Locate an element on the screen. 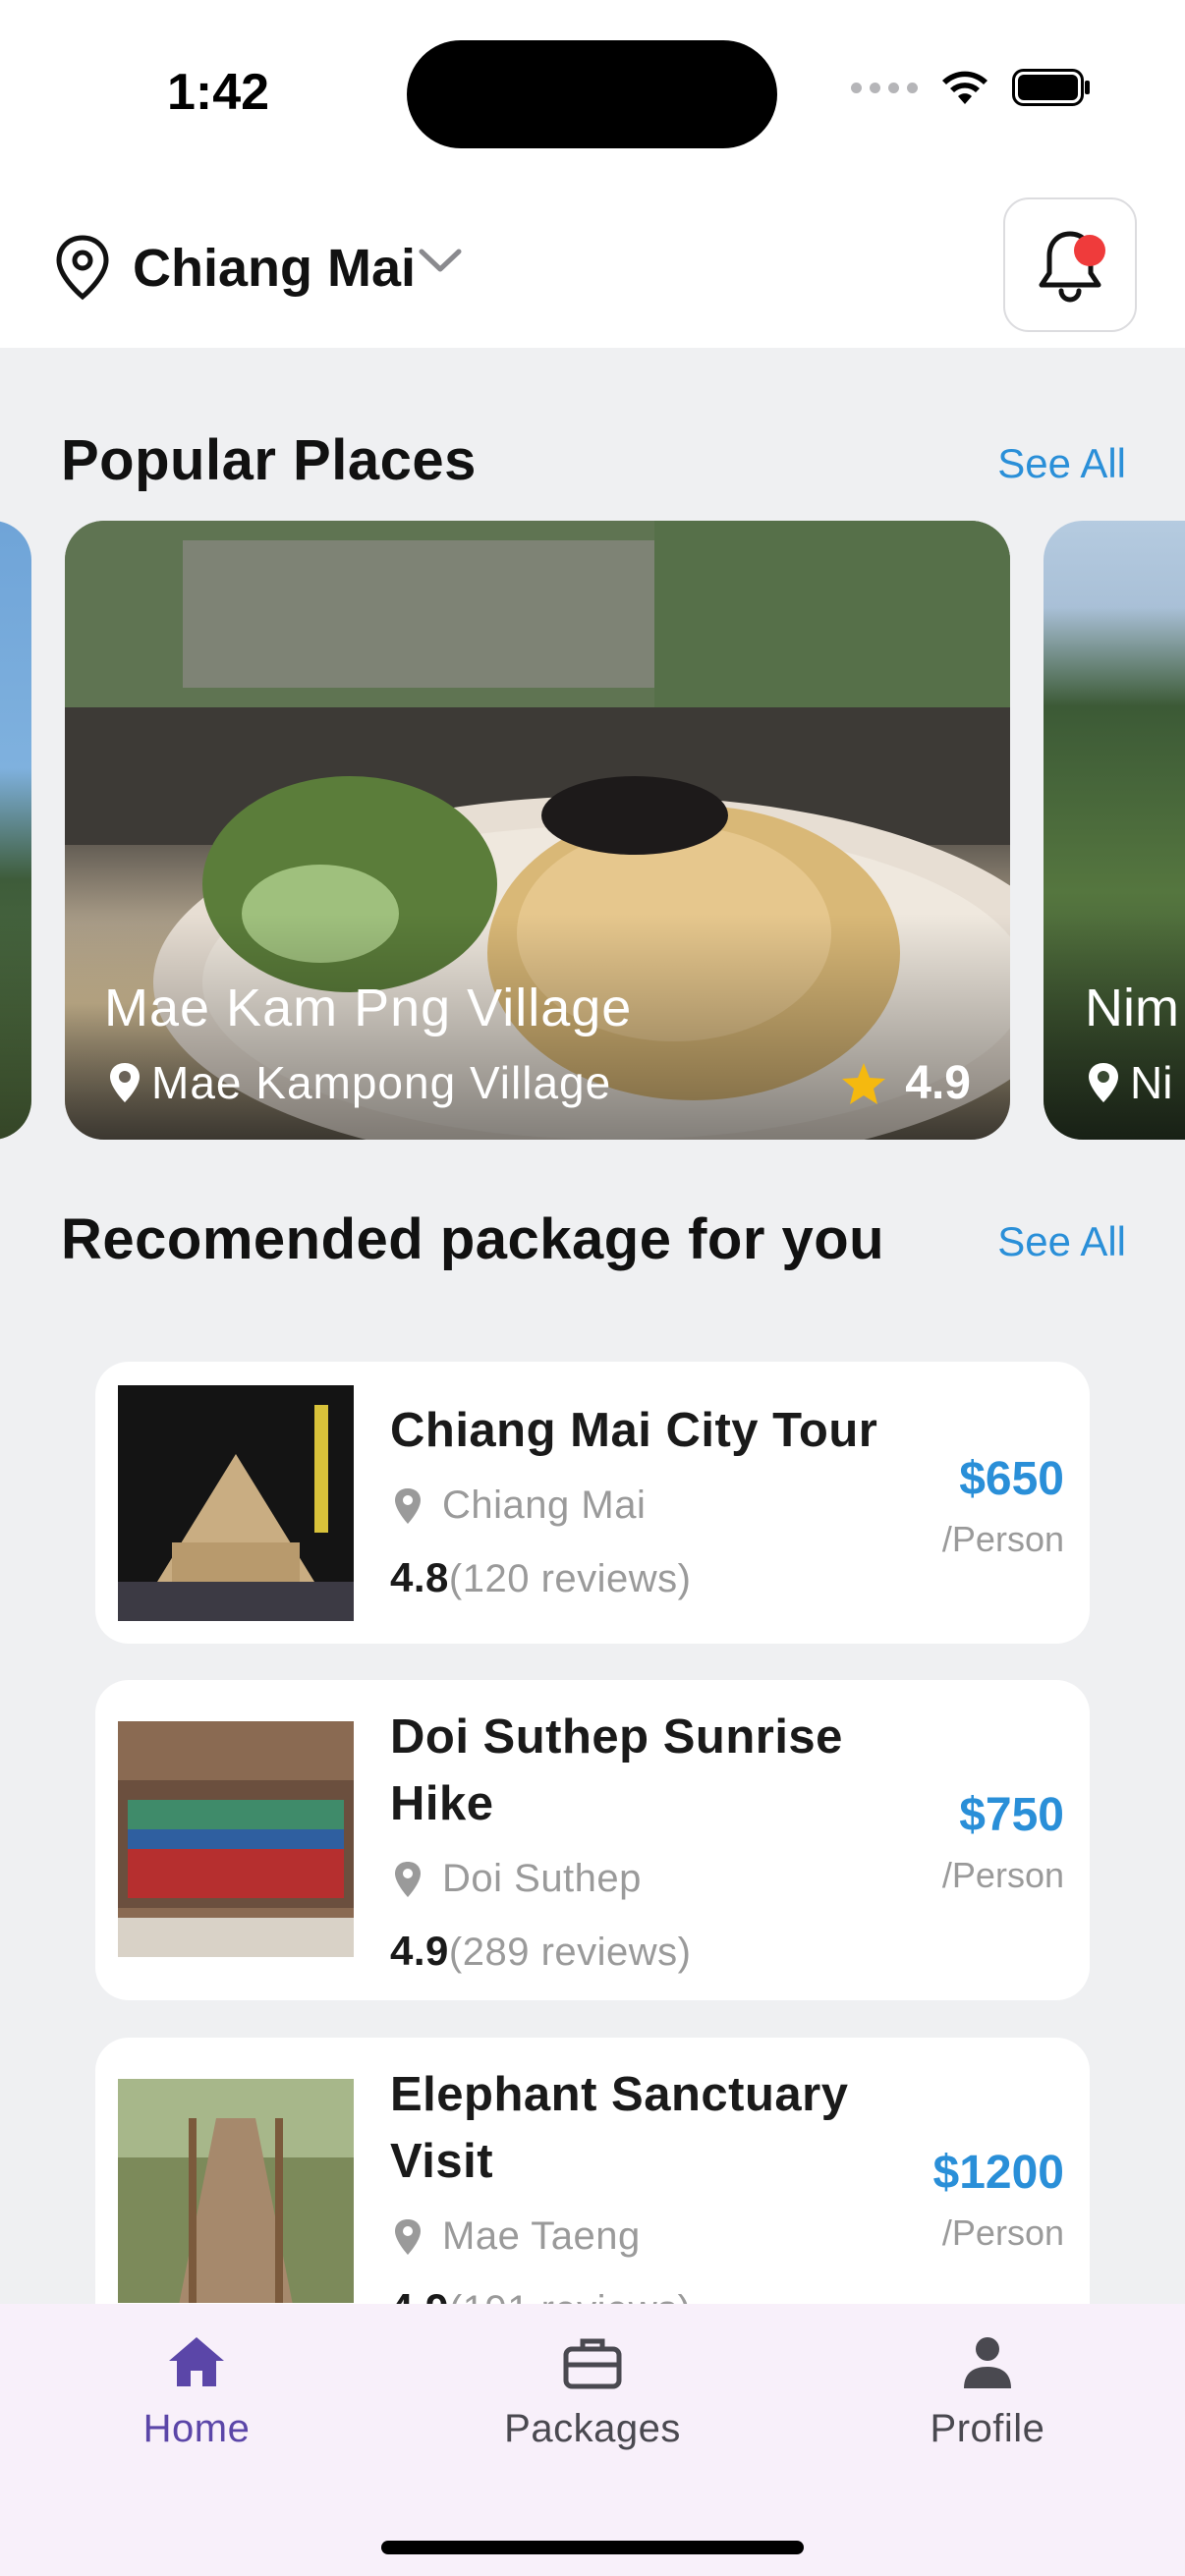 The height and width of the screenshot is (2576, 1185). dynamic-island is located at coordinates (592, 94).